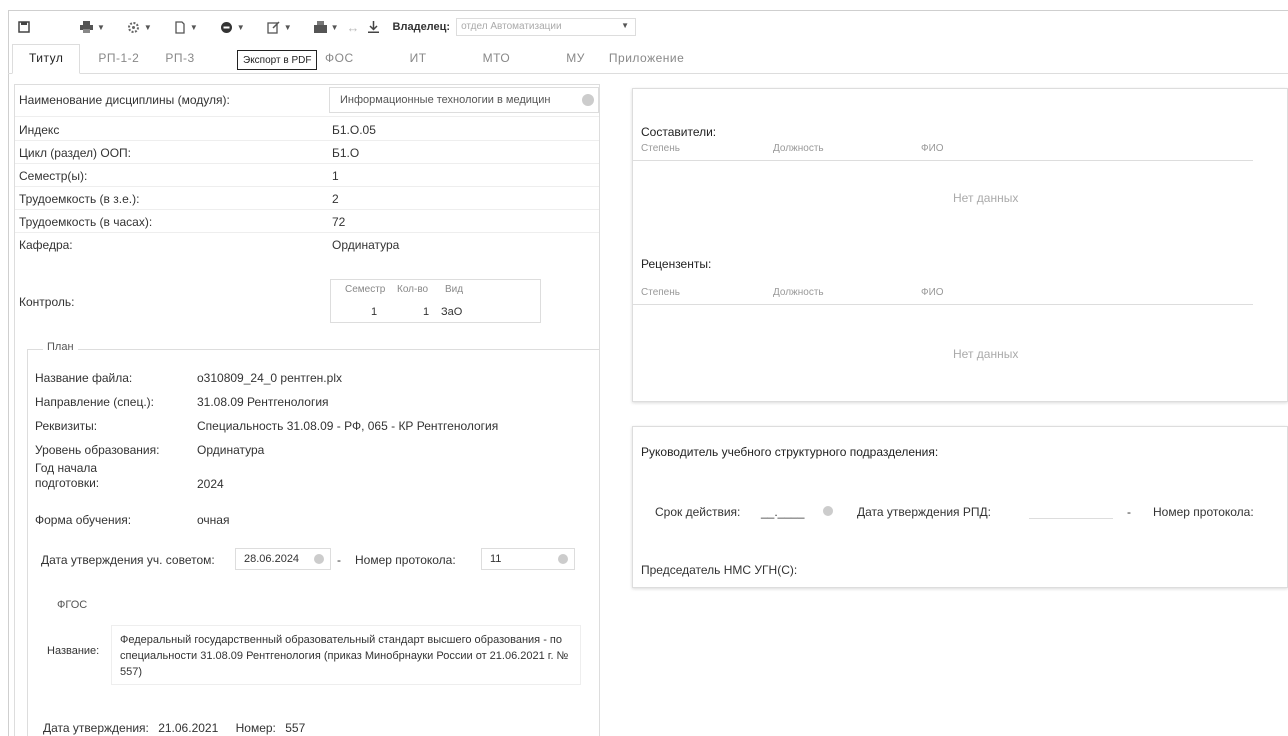 This screenshot has height=736, width=1288. What do you see at coordinates (307, 153) in the screenshot?
I see `cycle-row: Цикл (раздел) ООП: Б1.О` at bounding box center [307, 153].